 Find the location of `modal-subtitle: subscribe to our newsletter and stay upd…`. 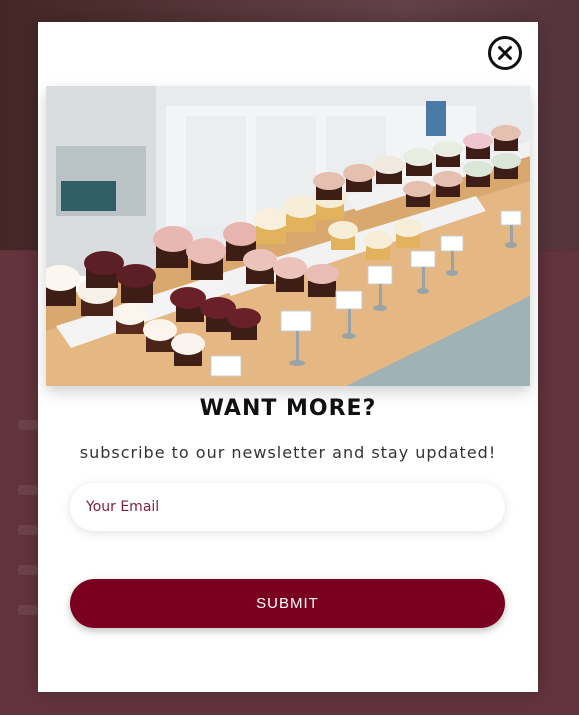

modal-subtitle: subscribe to our newsletter and stay upd… is located at coordinates (288, 452).